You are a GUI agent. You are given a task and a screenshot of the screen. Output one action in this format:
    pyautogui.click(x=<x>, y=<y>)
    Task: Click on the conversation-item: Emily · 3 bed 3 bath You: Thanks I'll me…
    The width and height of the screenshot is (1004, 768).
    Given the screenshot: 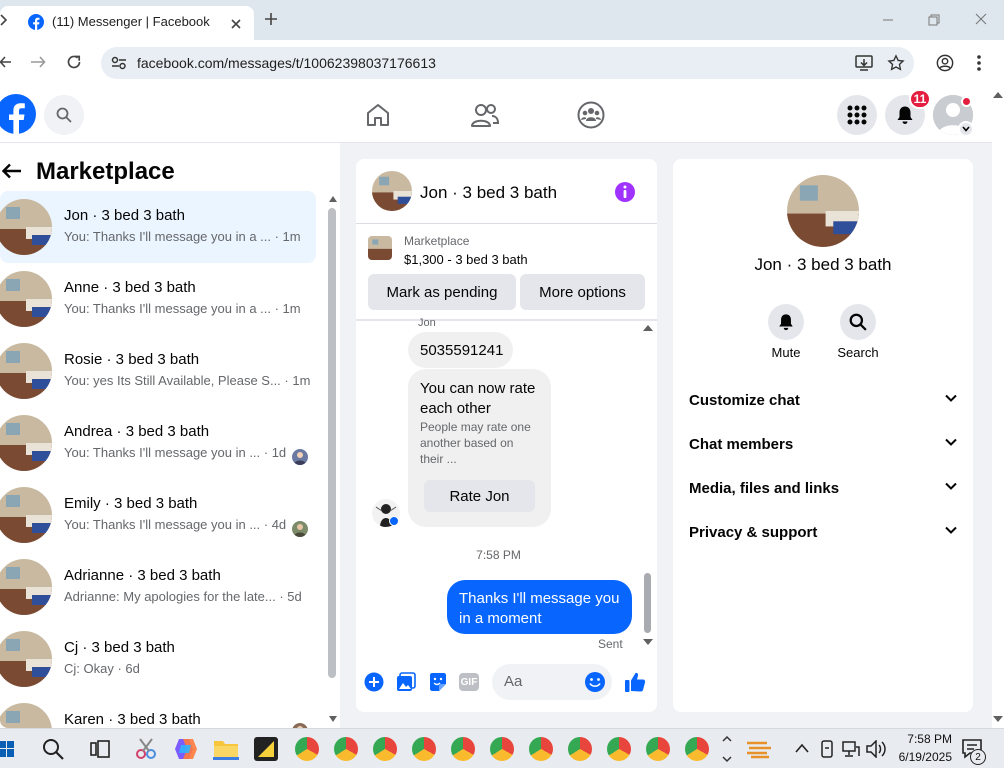 What is the action you would take?
    pyautogui.click(x=158, y=515)
    